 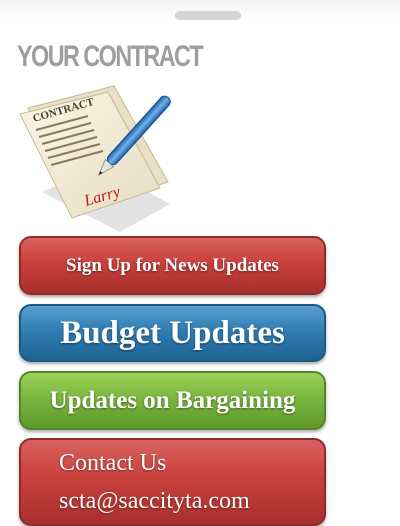 I want to click on contact-title: Contact Us, so click(x=113, y=463).